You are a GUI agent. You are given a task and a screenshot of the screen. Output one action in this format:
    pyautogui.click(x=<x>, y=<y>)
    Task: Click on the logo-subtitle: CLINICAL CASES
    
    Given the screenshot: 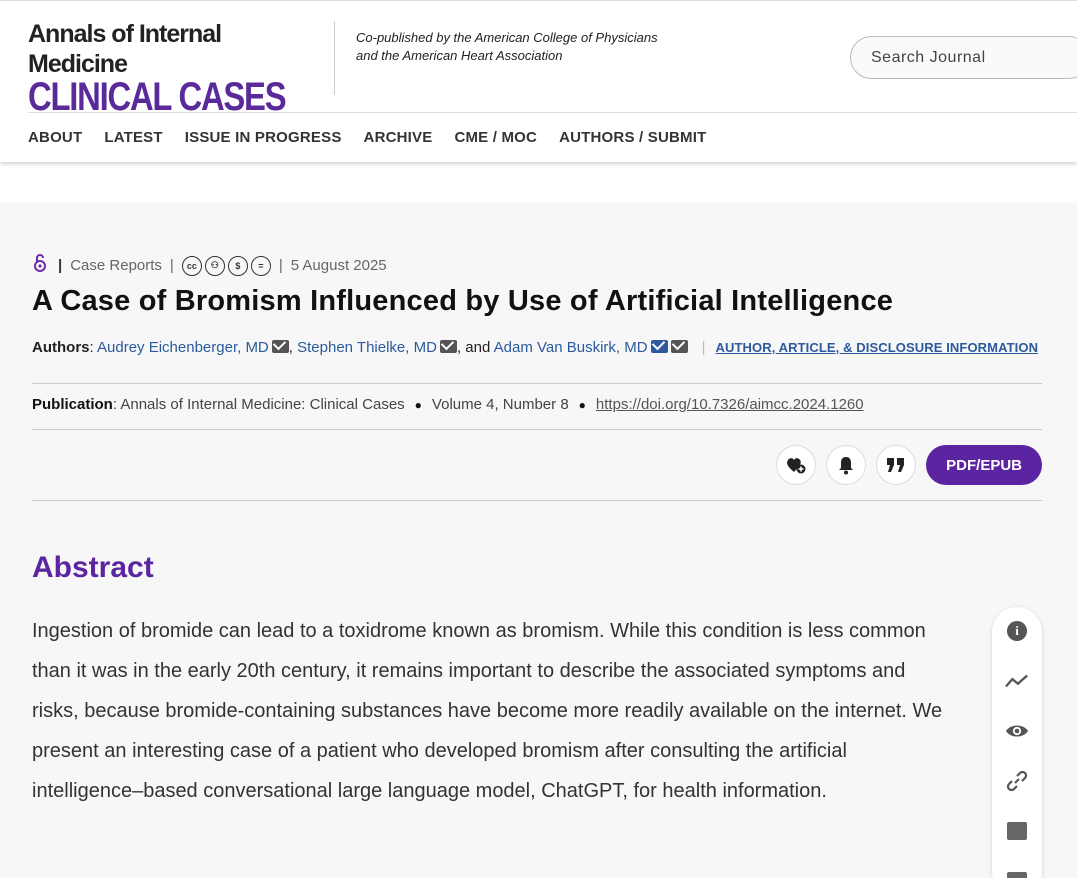 What is the action you would take?
    pyautogui.click(x=157, y=97)
    